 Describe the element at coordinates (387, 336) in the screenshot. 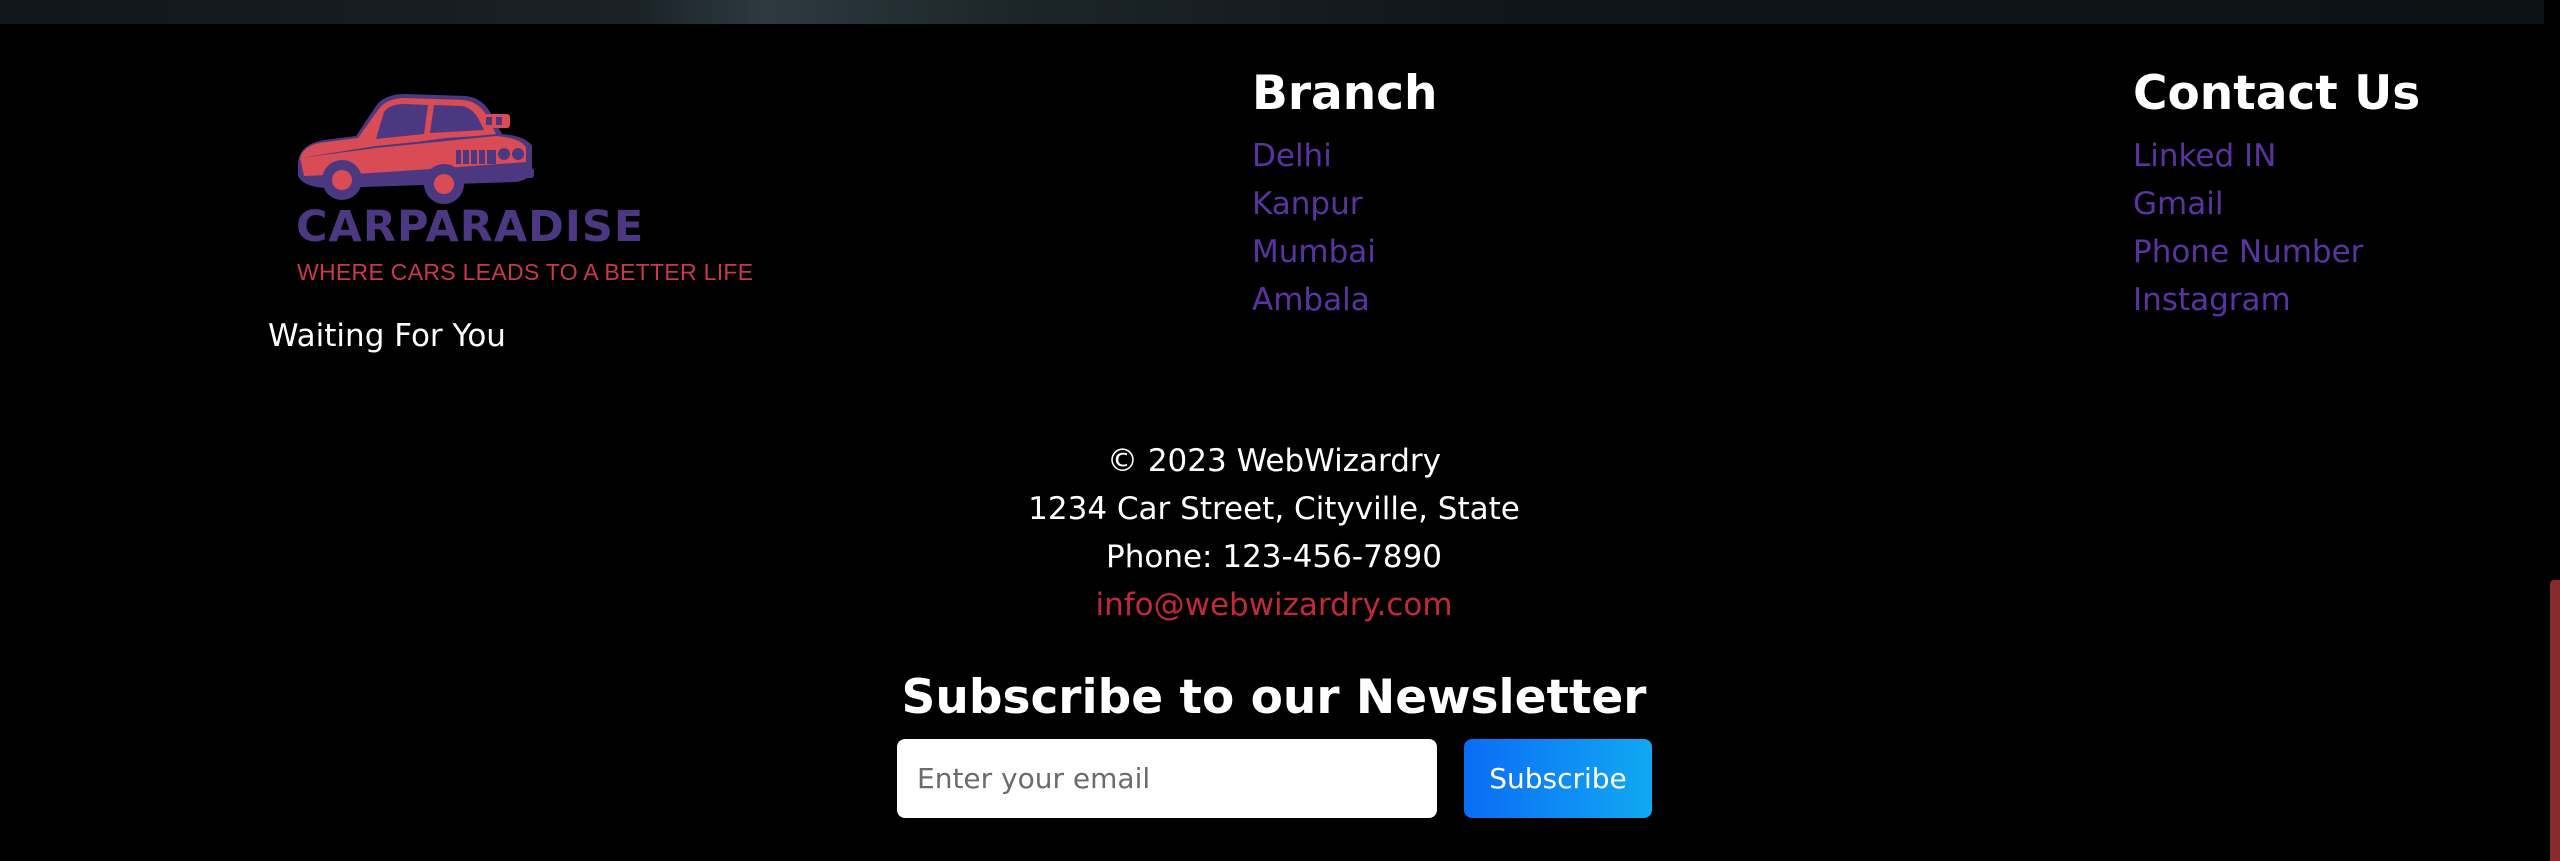

I see `brand-caption: Waiting For You` at that location.